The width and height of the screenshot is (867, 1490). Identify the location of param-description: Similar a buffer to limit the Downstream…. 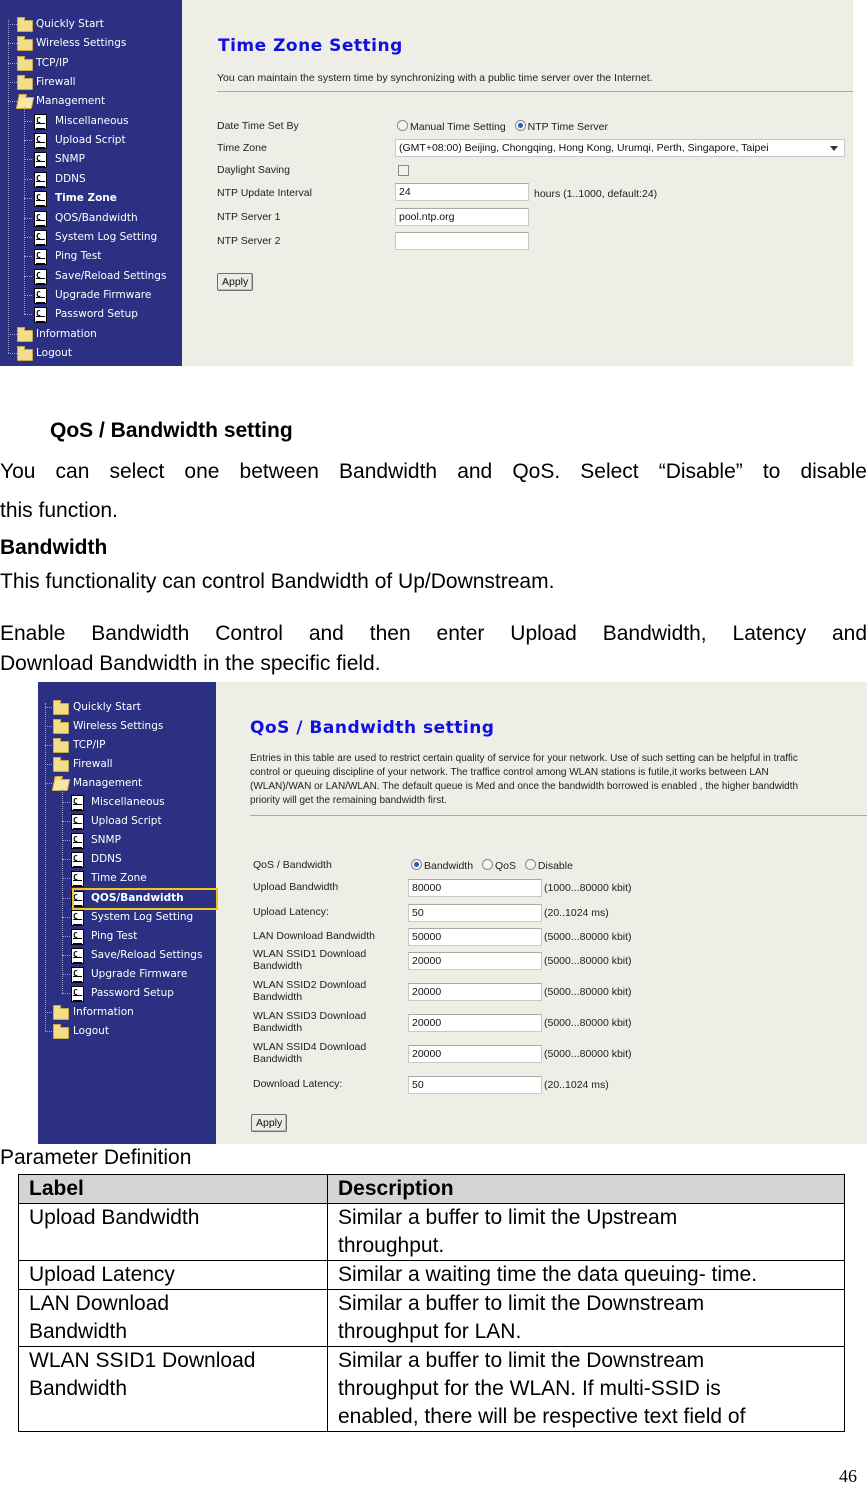
(586, 1389).